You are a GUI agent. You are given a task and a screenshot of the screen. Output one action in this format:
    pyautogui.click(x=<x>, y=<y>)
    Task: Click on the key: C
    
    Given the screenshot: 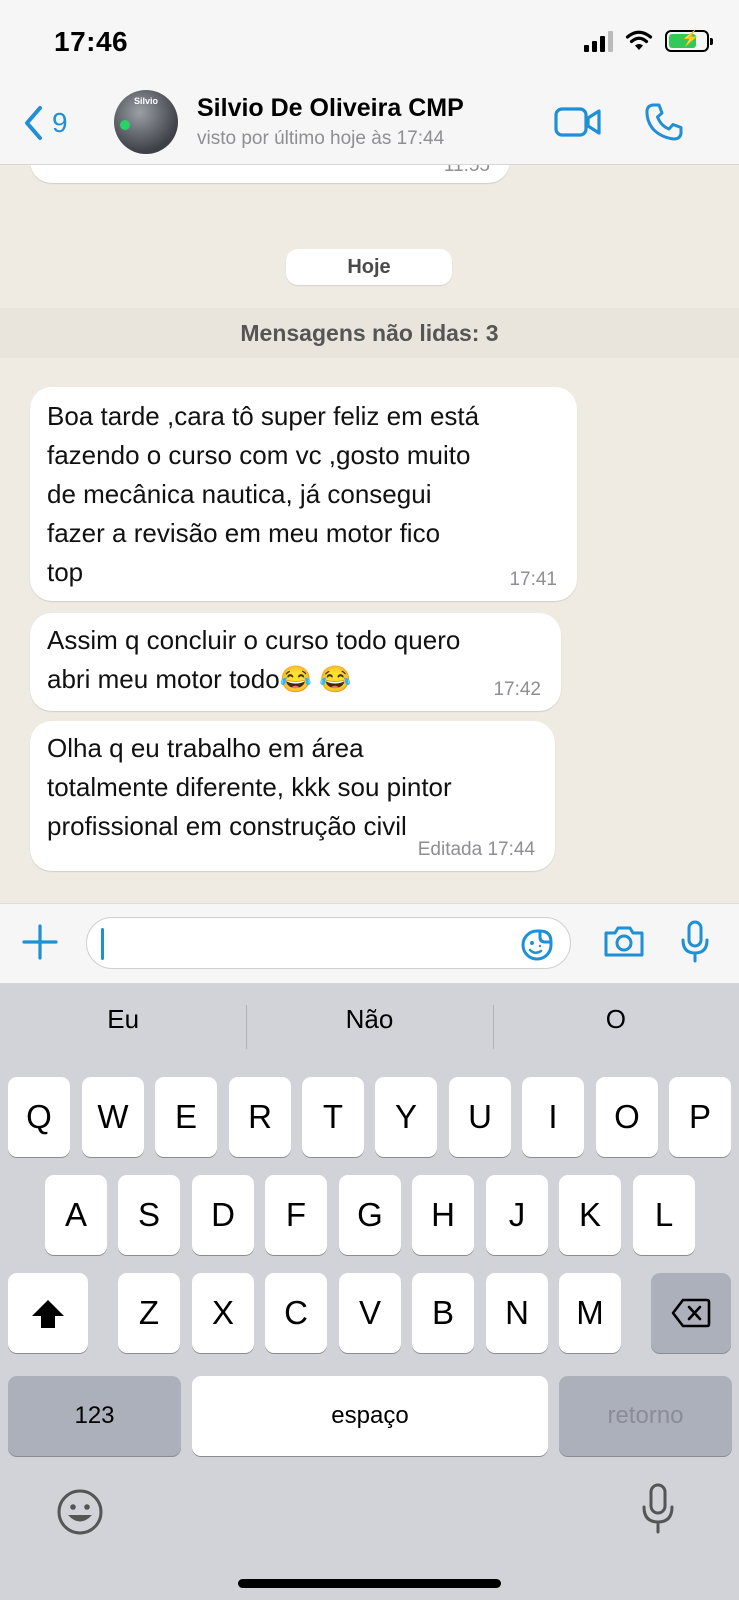 What is the action you would take?
    pyautogui.click(x=296, y=1313)
    